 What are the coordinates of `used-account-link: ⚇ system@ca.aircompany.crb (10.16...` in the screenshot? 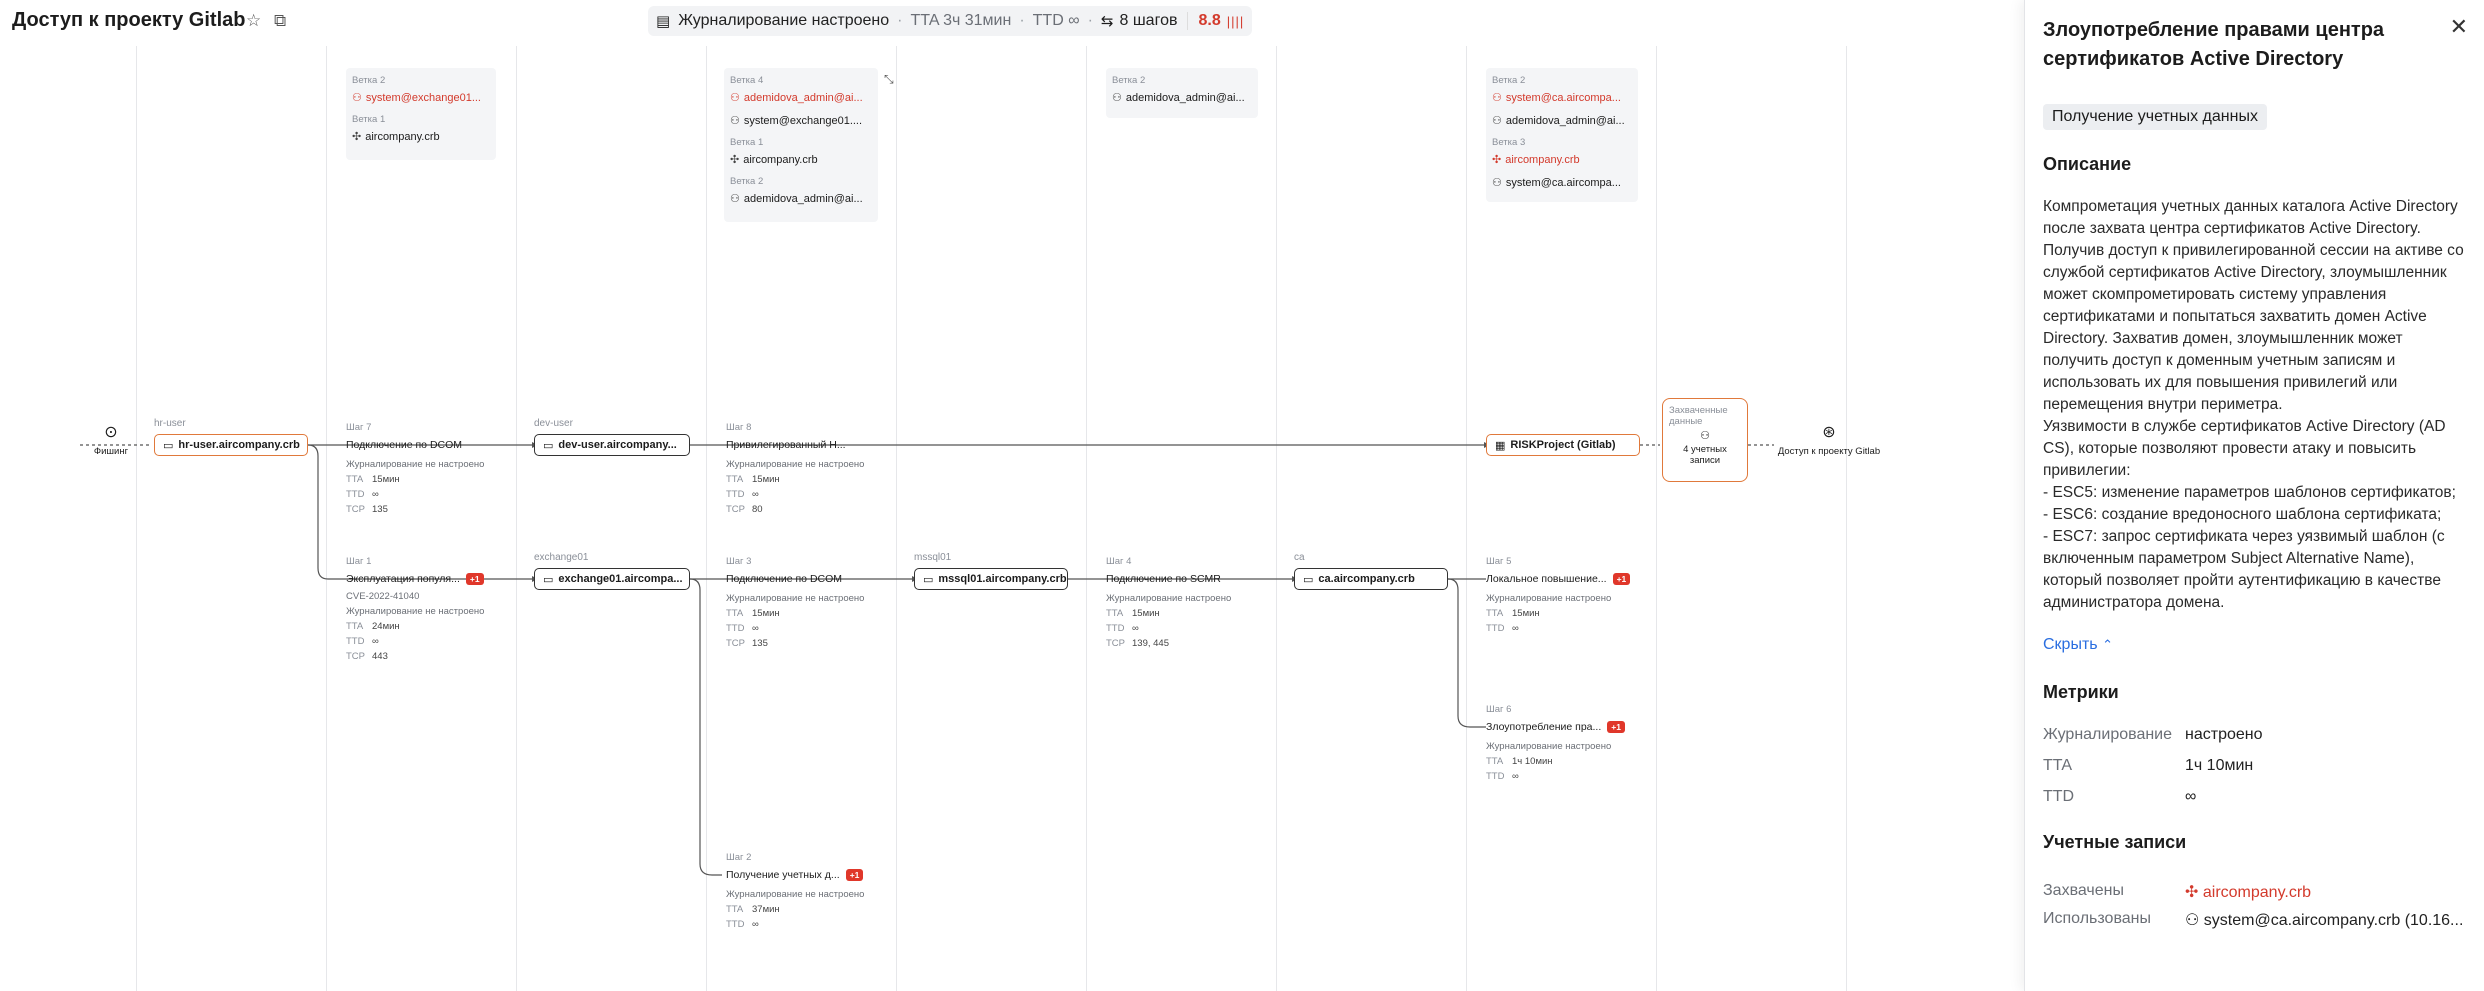 It's located at (2324, 920).